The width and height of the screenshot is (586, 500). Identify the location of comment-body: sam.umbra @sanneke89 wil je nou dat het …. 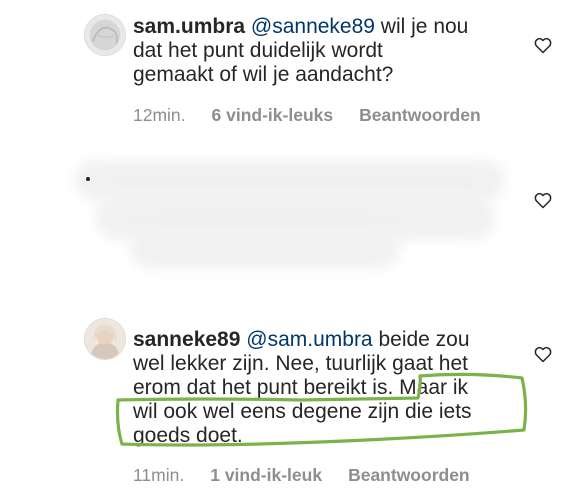
(300, 51).